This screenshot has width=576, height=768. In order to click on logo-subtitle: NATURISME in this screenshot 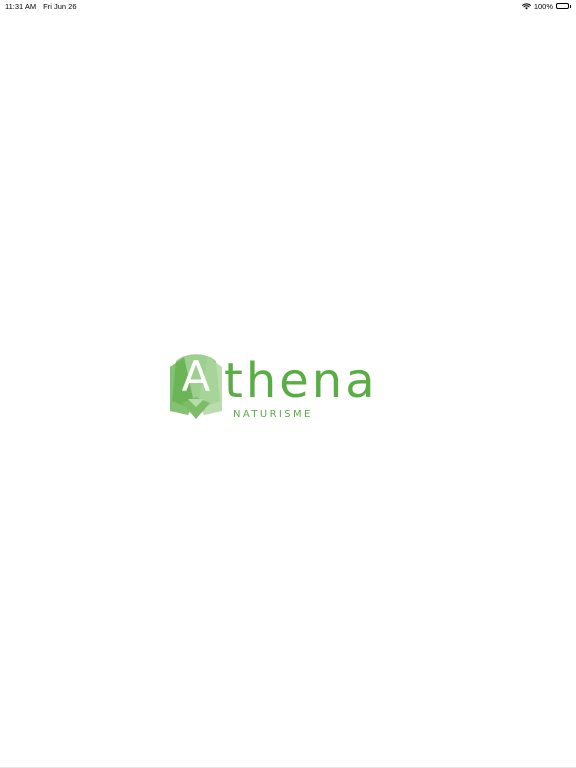, I will do `click(273, 414)`.